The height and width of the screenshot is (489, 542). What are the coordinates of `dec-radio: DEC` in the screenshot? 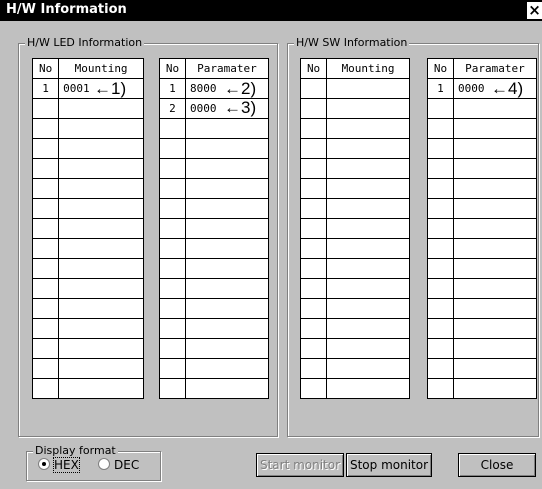 It's located at (118, 465).